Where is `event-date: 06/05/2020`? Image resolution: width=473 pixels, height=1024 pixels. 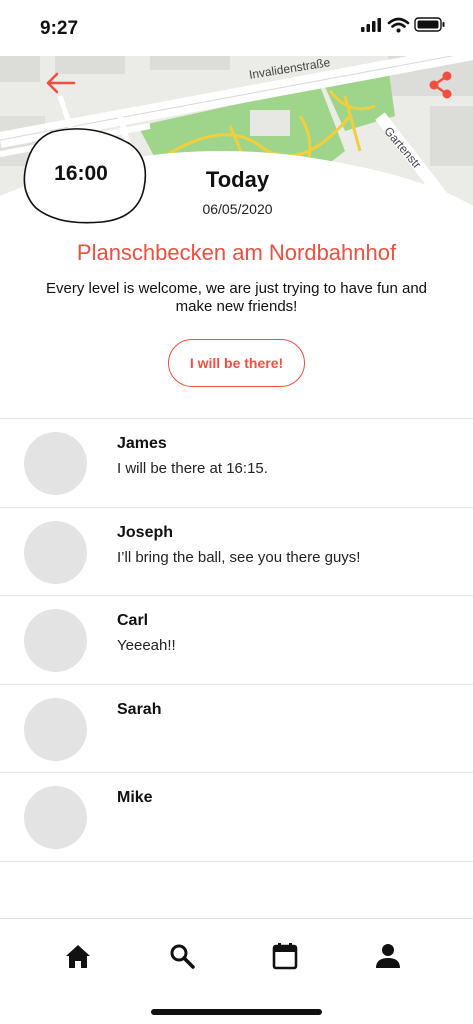
event-date: 06/05/2020 is located at coordinates (237, 209).